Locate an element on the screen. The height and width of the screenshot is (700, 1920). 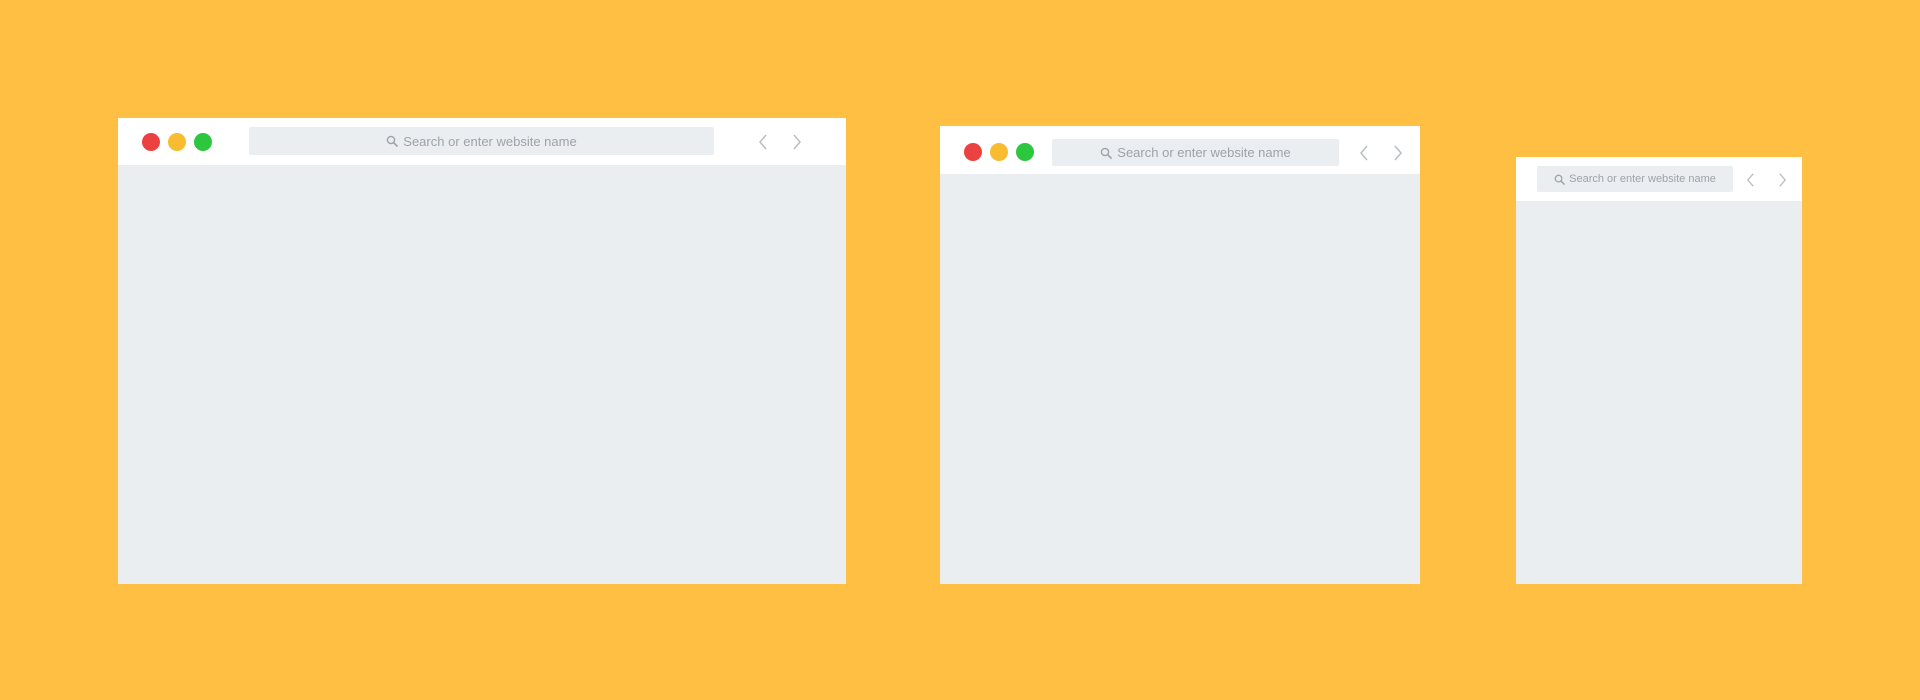
browser-window-small: Search or enter website name is located at coordinates (1659, 370).